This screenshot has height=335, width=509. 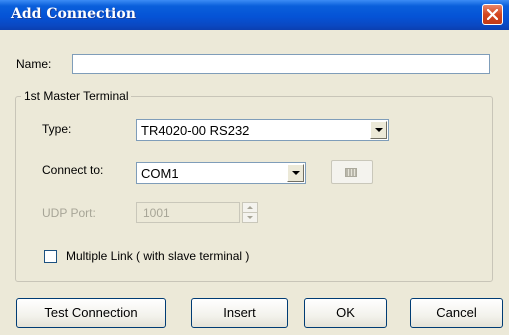 What do you see at coordinates (158, 256) in the screenshot?
I see `multiple-link-label: Multiple Link ( with slave terminal )` at bounding box center [158, 256].